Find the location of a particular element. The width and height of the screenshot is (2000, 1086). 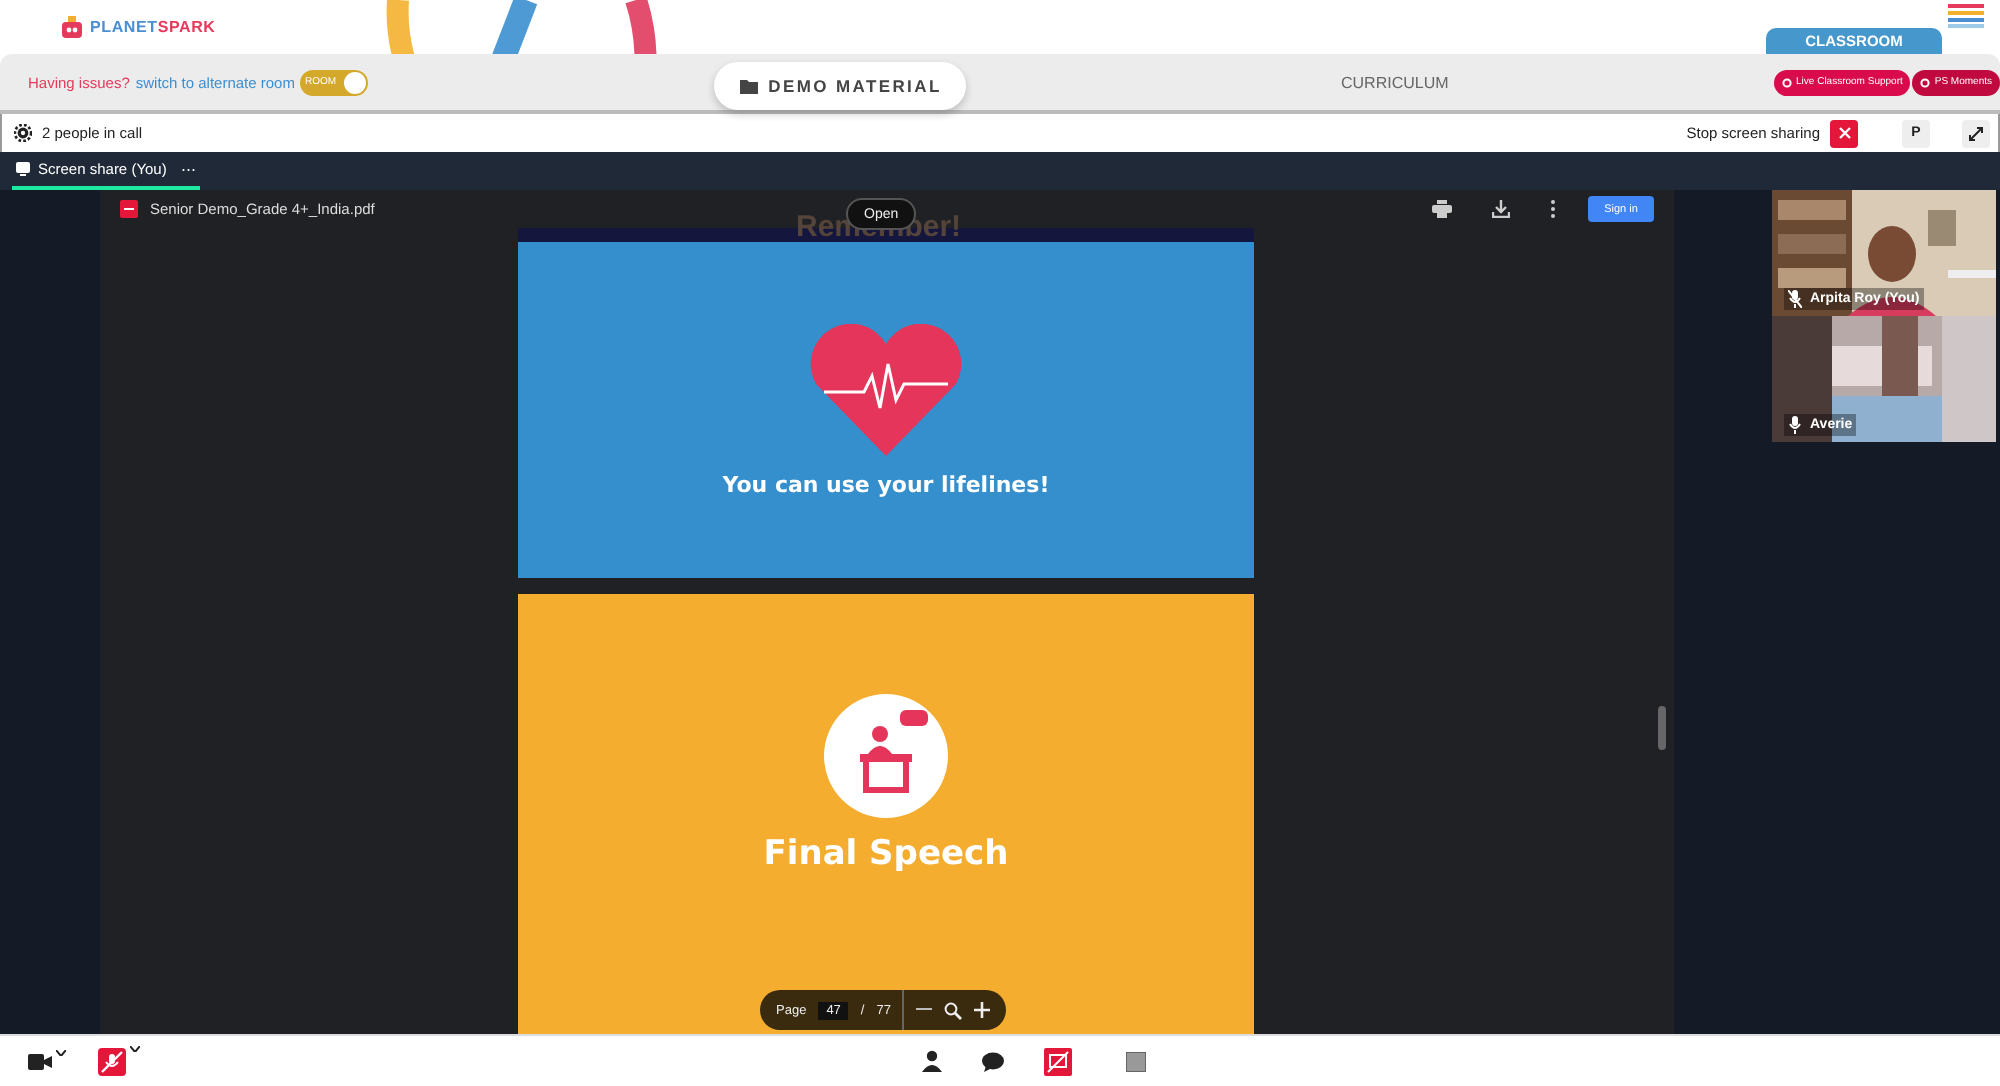

heartbeat-icon is located at coordinates (886, 389).